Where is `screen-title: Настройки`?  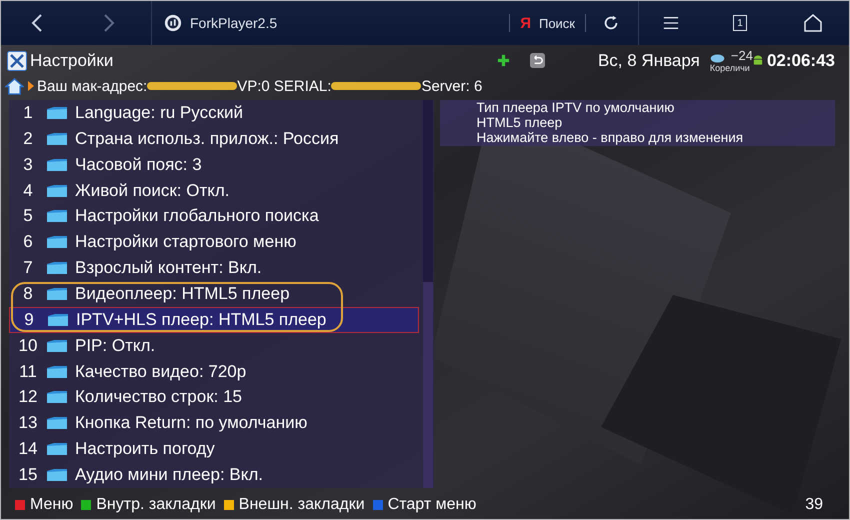 screen-title: Настройки is located at coordinates (72, 60).